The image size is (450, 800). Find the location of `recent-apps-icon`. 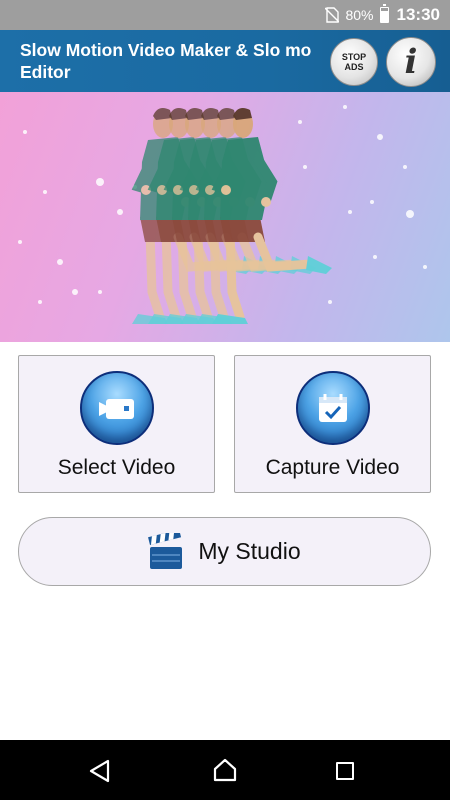

recent-apps-icon is located at coordinates (345, 771).